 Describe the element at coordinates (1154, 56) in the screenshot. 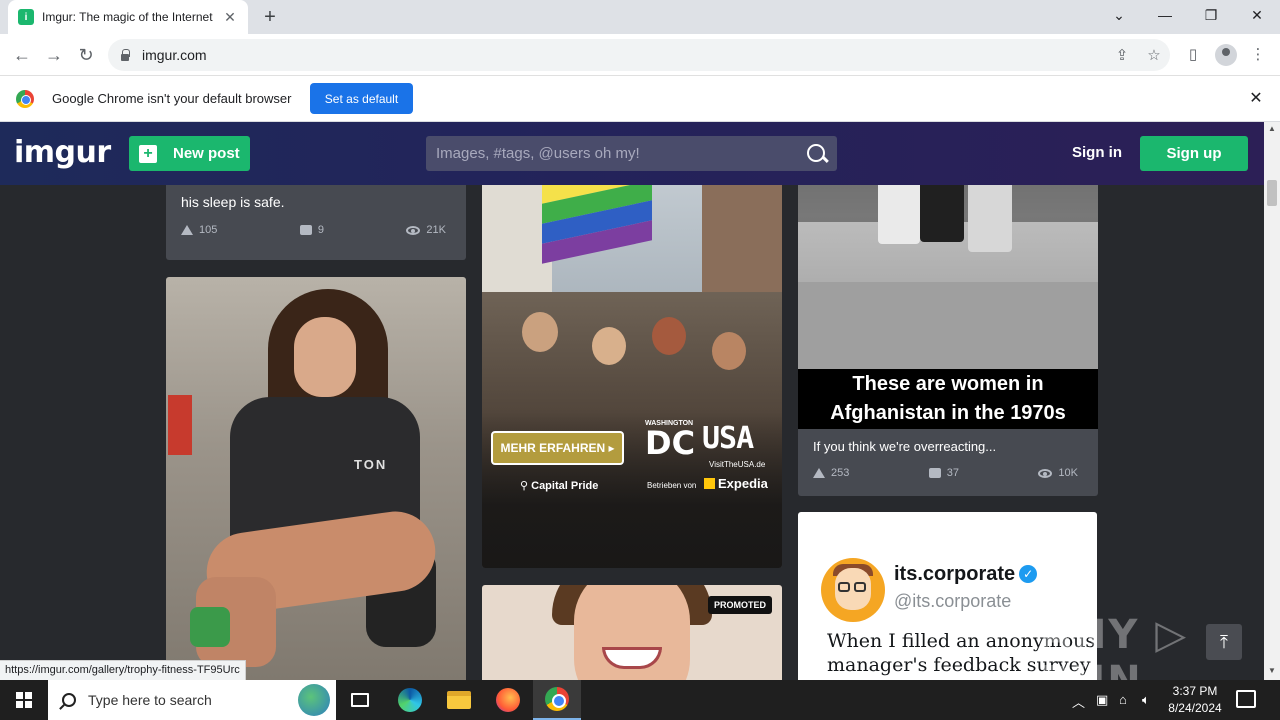

I see `bookmark-star-icon: ☆` at that location.